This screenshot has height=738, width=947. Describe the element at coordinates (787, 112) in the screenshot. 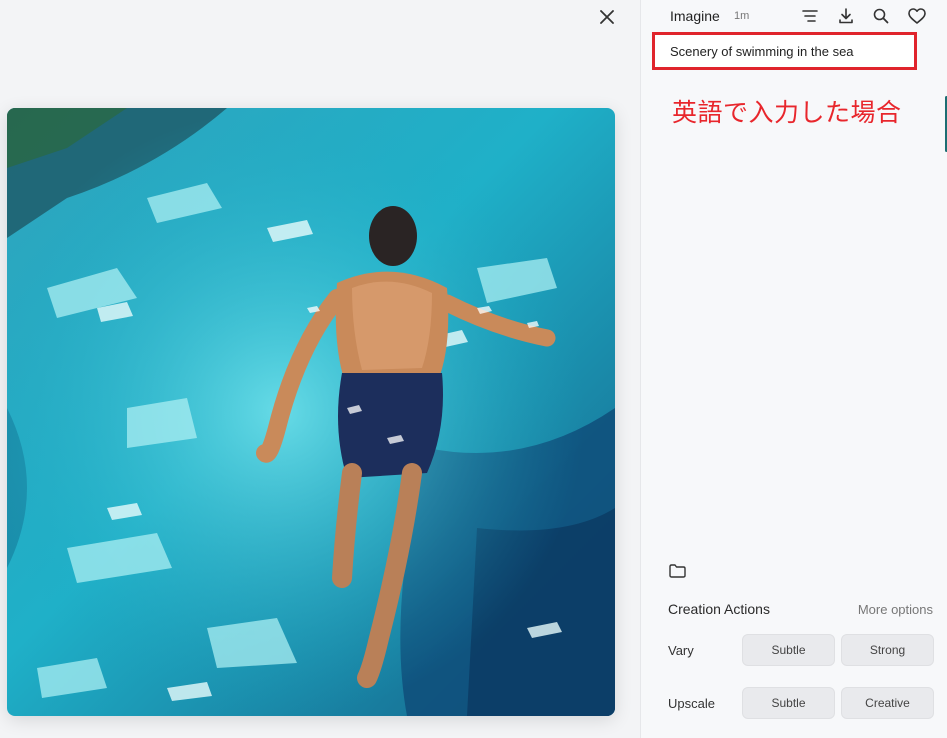

I see `annotation-label: 英語で入力した場合` at that location.